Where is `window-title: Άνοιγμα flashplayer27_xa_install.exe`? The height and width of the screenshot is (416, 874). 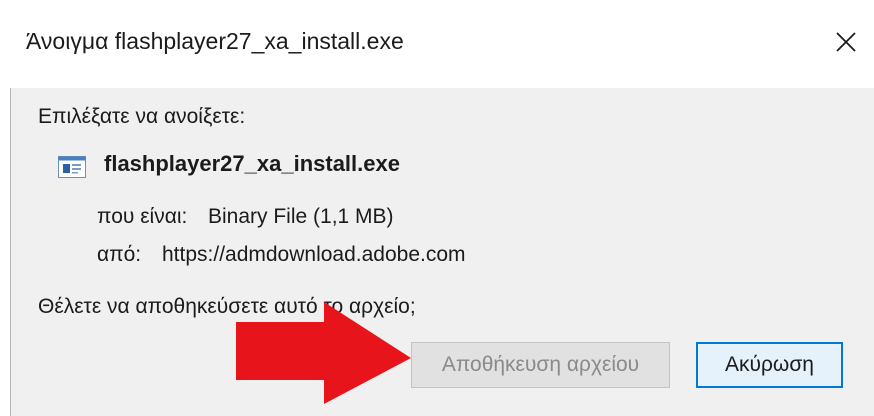 window-title: Άνοιγμα flashplayer27_xa_install.exe is located at coordinates (215, 41).